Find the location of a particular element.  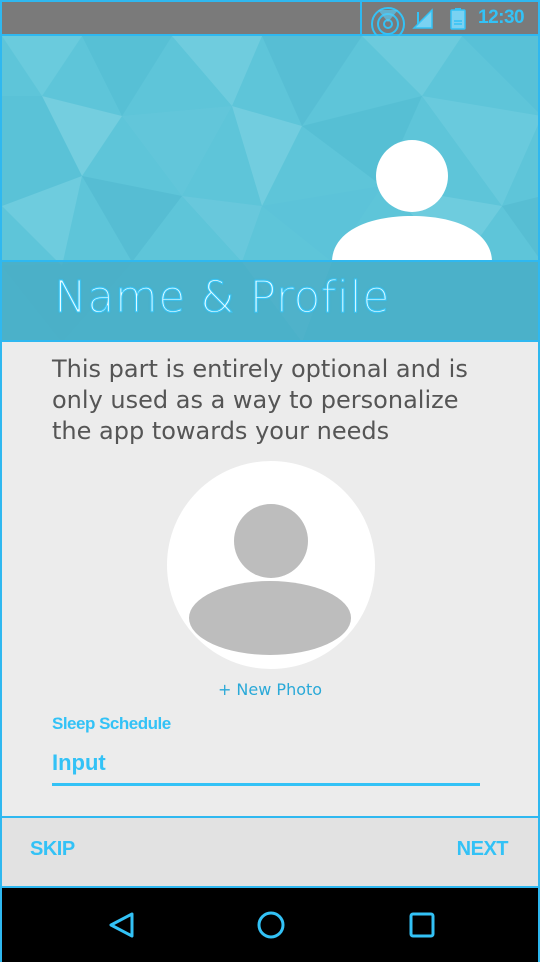

title-band: Name & Profile is located at coordinates (270, 301).